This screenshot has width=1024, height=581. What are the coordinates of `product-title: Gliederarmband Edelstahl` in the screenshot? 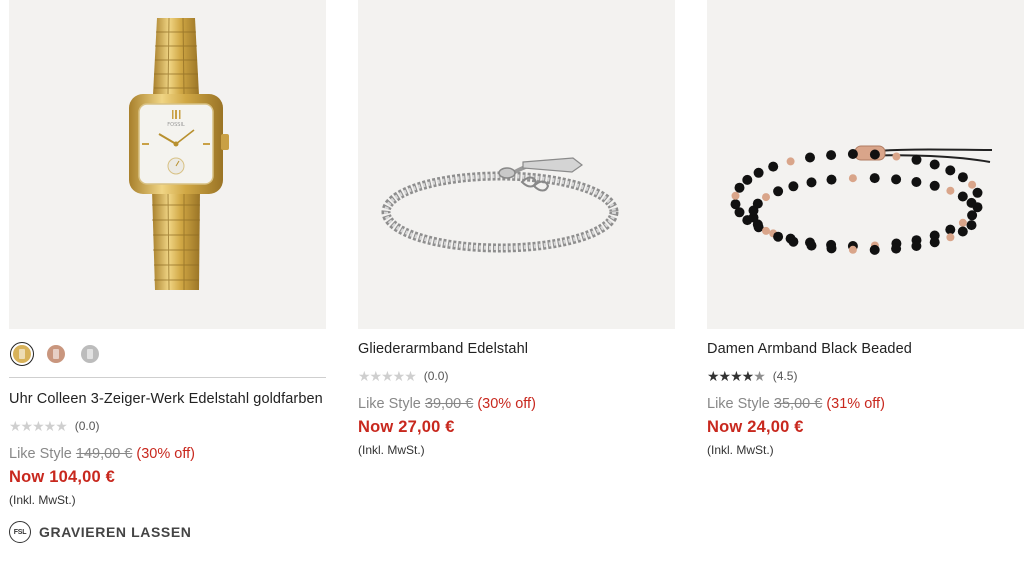 It's located at (516, 349).